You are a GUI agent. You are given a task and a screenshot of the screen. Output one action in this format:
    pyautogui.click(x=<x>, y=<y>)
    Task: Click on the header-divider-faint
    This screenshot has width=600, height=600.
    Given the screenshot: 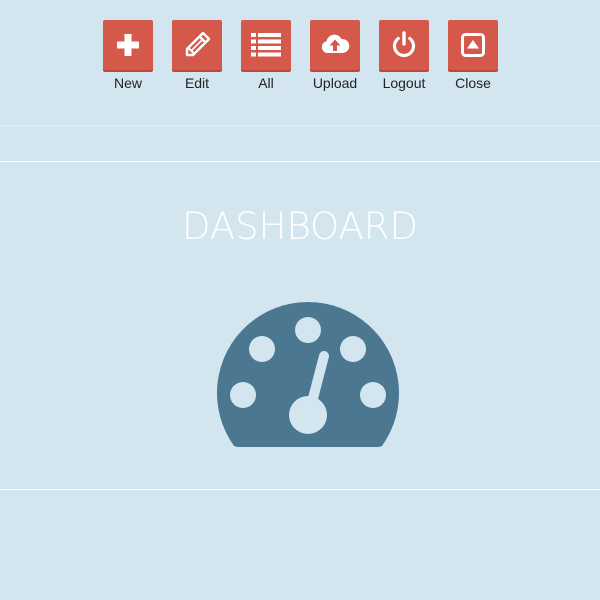 What is the action you would take?
    pyautogui.click(x=300, y=125)
    